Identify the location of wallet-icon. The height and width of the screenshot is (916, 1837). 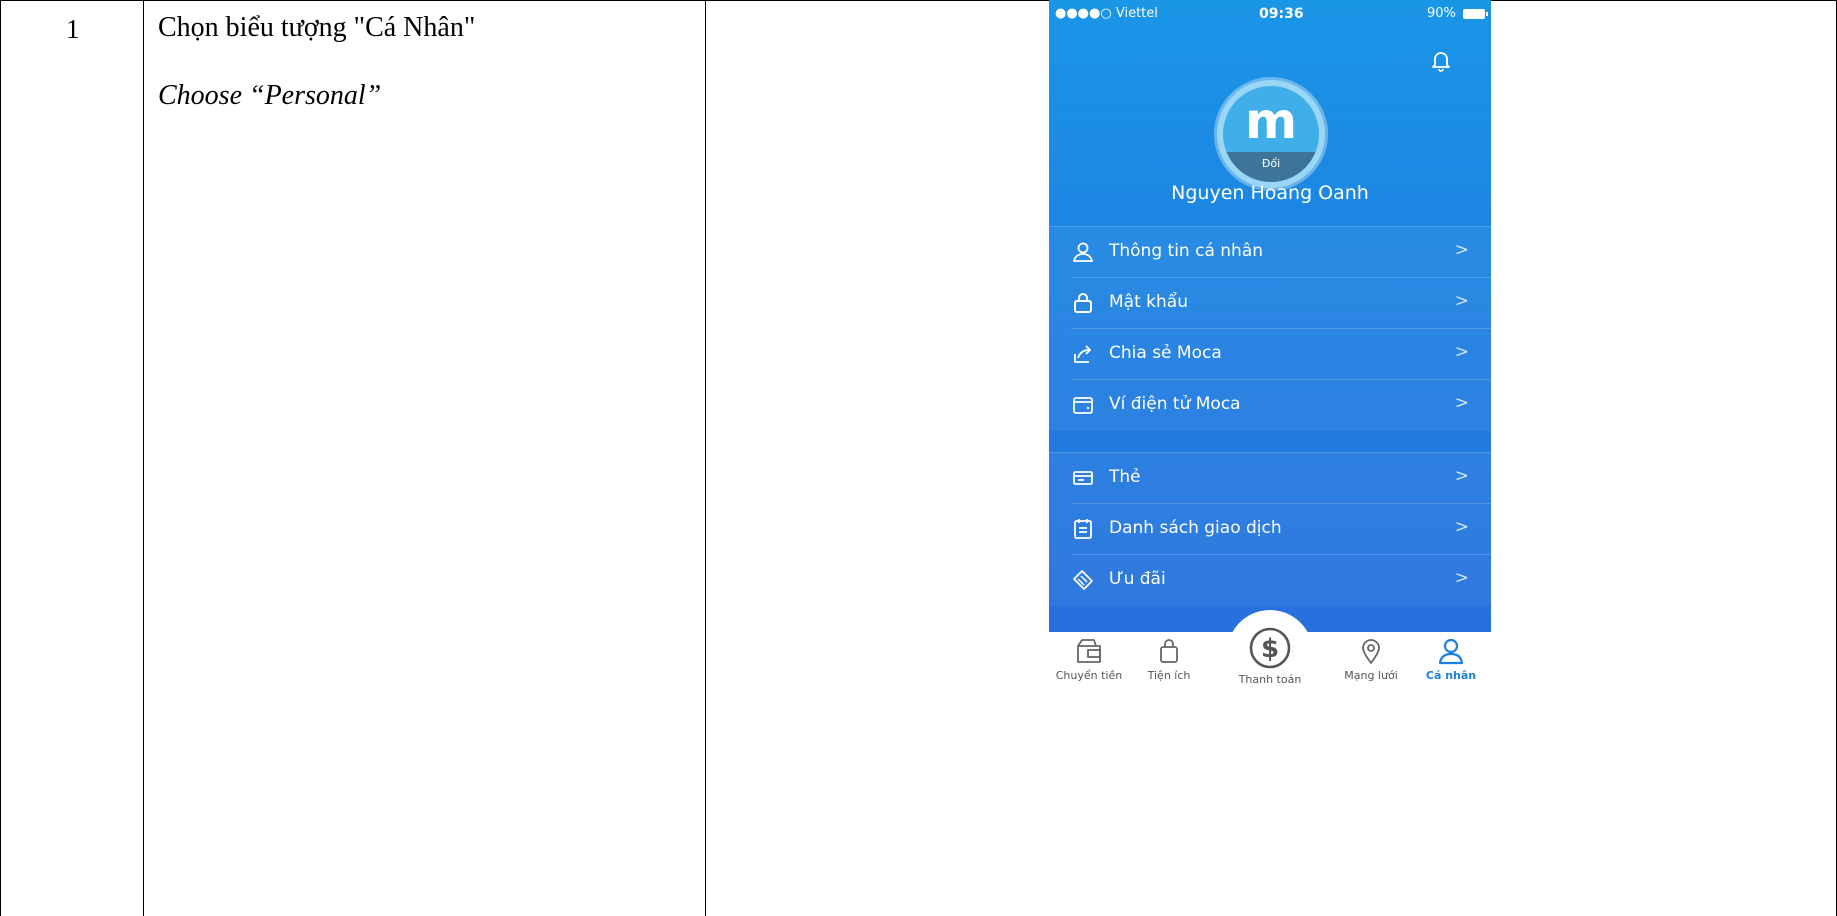
(1083, 405).